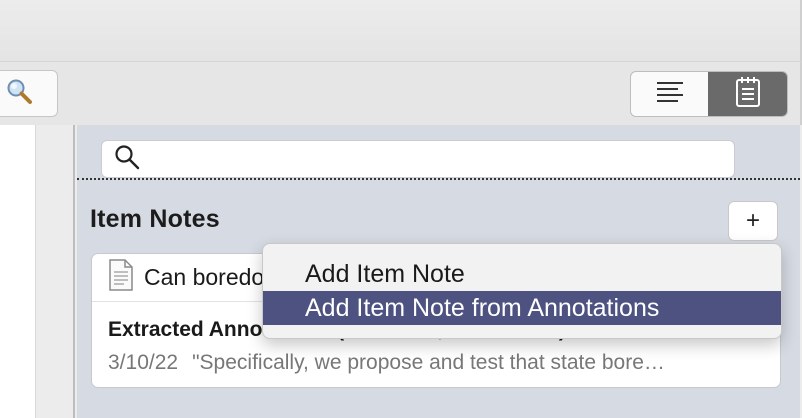  What do you see at coordinates (155, 219) in the screenshot?
I see `item-notes-heading: Item Notes` at bounding box center [155, 219].